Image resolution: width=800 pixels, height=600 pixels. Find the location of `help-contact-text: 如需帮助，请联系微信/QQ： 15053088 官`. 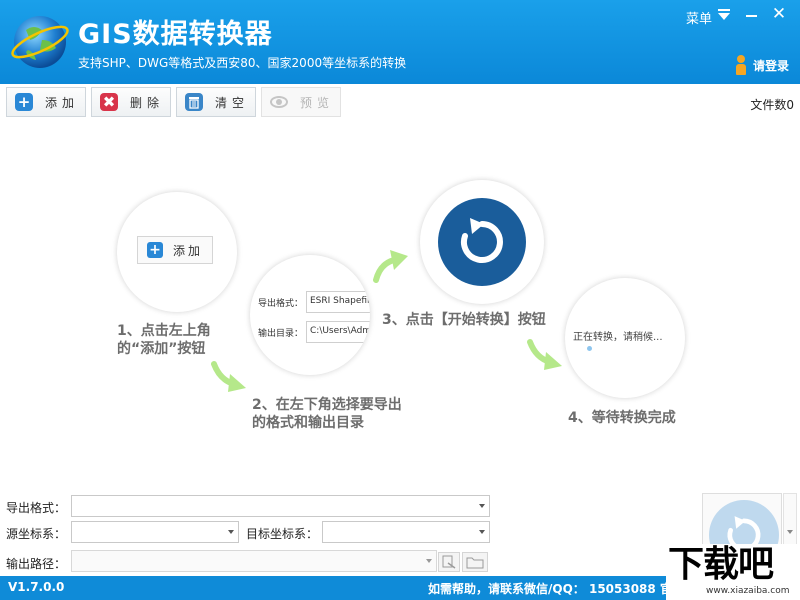

help-contact-text: 如需帮助，请联系微信/QQ： 15053088 官 is located at coordinates (550, 589).